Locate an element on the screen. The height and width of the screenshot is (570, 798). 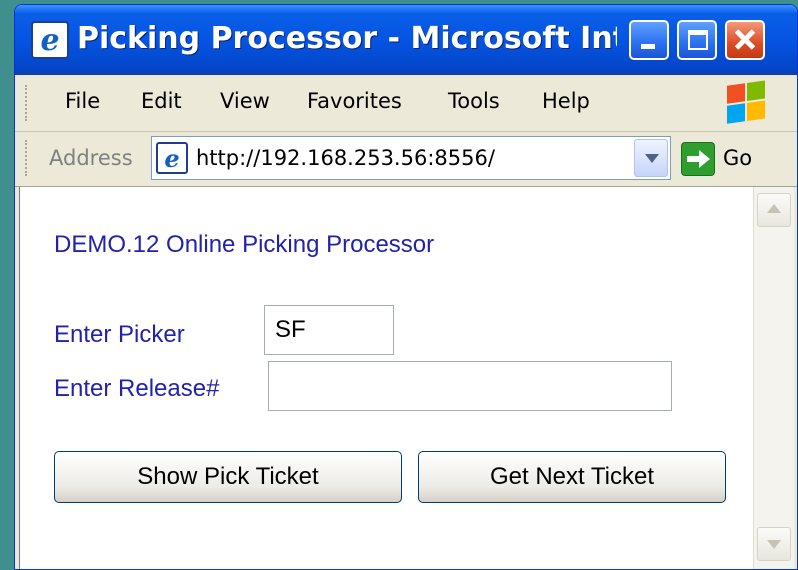
menu-help: Help is located at coordinates (566, 101).